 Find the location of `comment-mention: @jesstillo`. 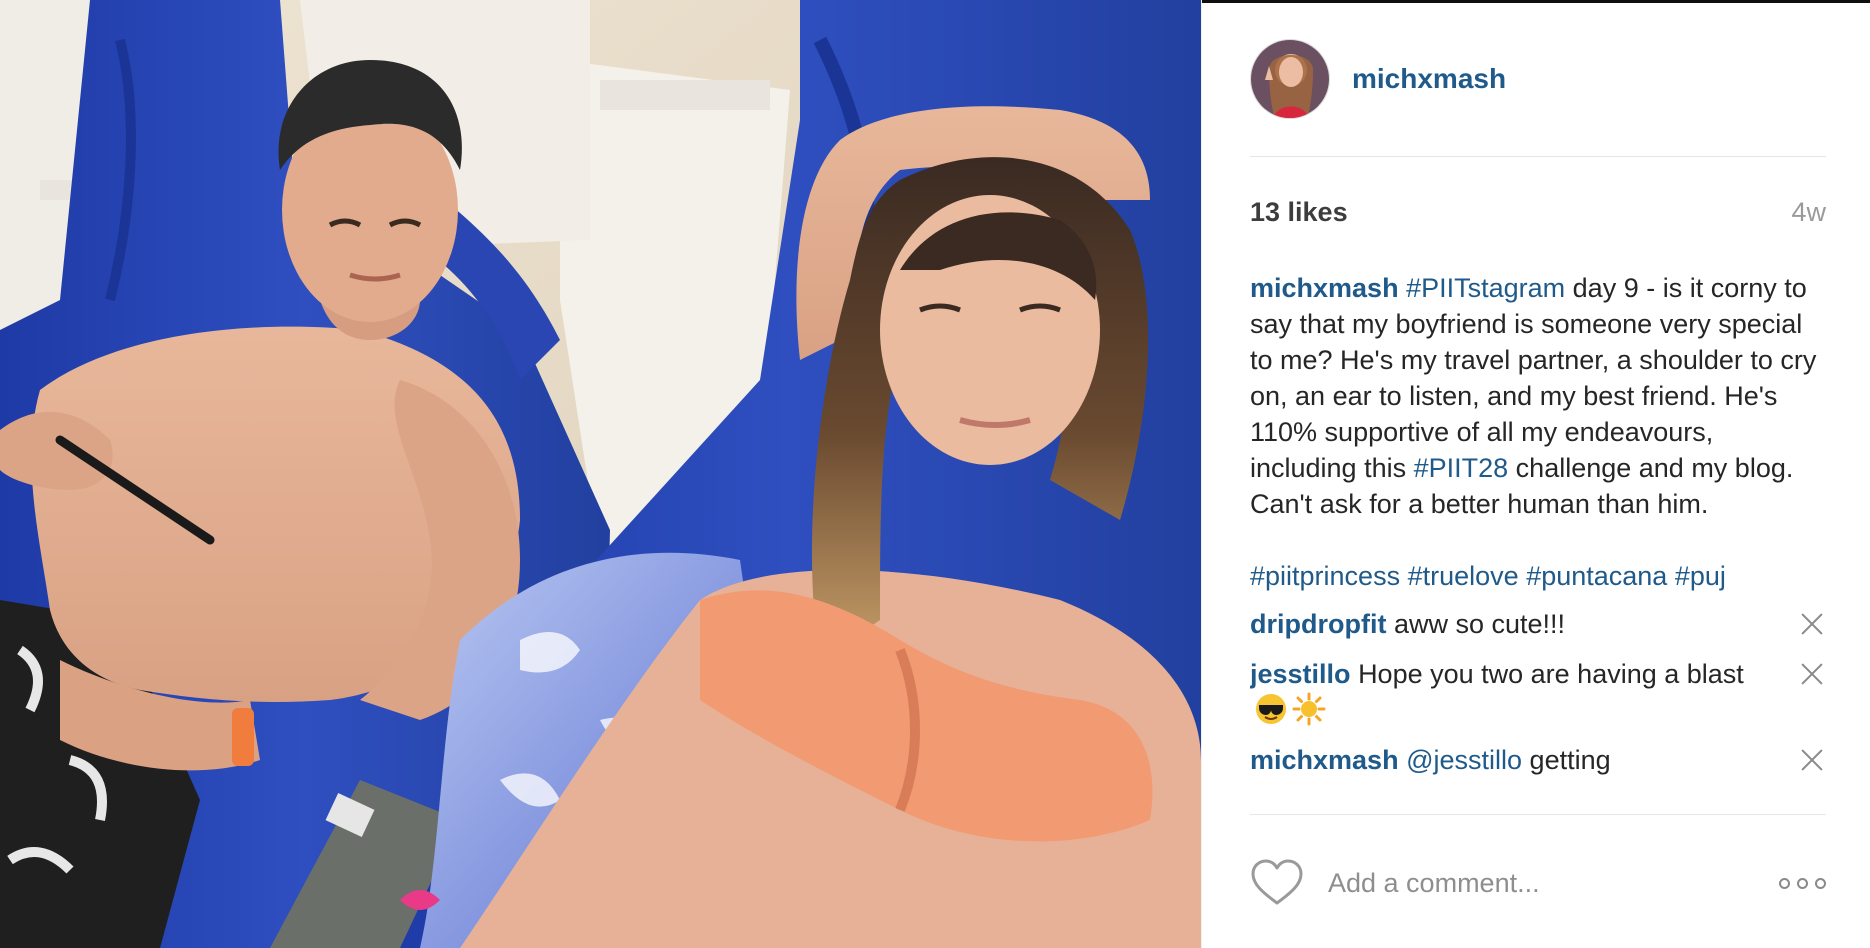

comment-mention: @jesstillo is located at coordinates (1464, 760).